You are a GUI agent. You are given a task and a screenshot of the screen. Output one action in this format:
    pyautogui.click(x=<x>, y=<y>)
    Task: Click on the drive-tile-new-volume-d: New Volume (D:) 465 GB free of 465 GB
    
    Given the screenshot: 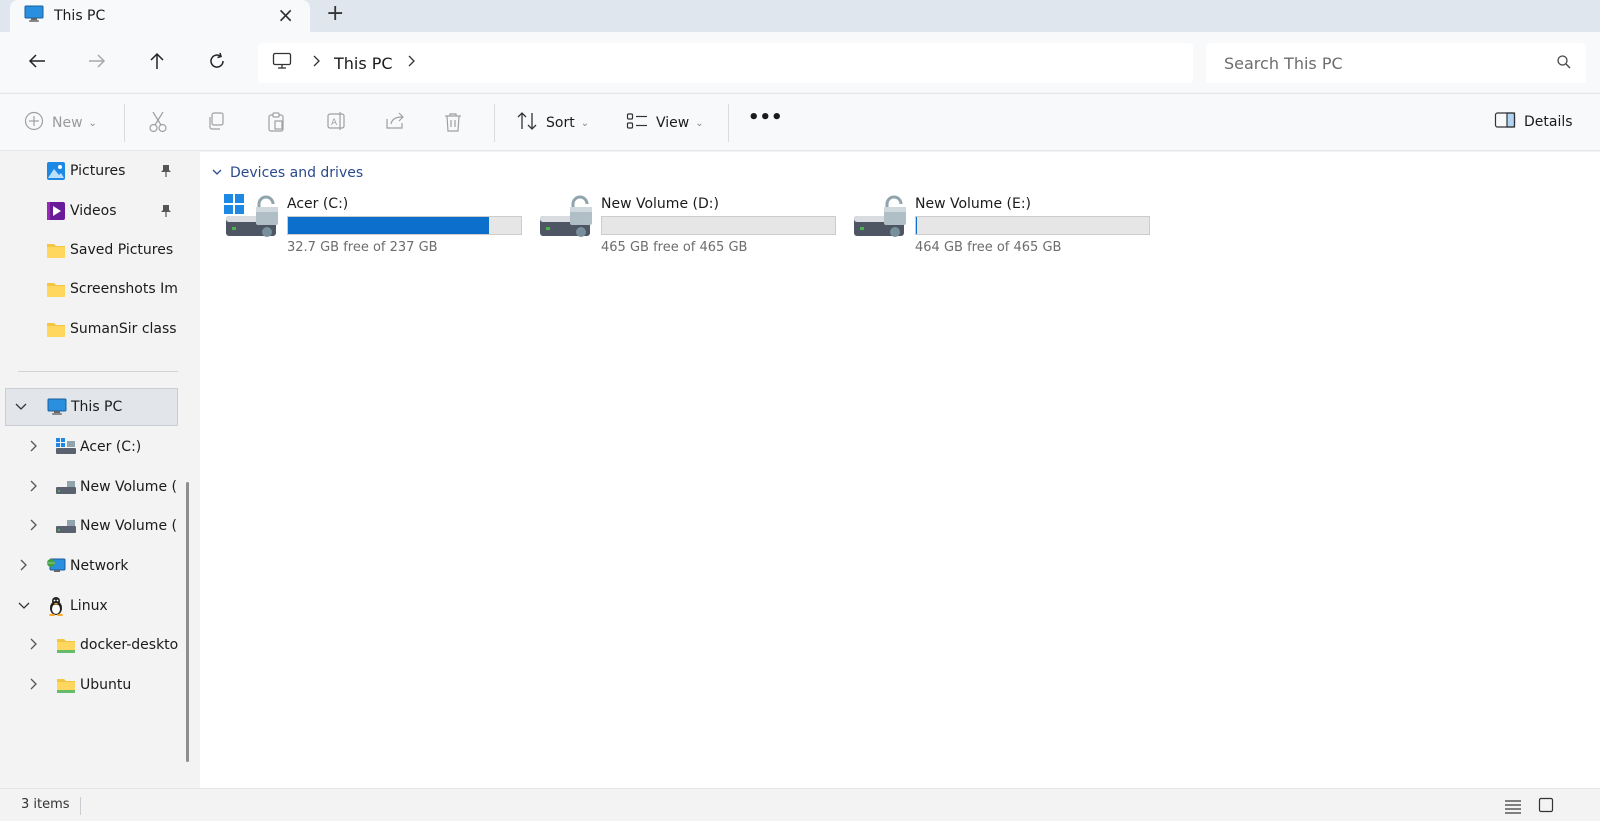 What is the action you would take?
    pyautogui.click(x=688, y=227)
    